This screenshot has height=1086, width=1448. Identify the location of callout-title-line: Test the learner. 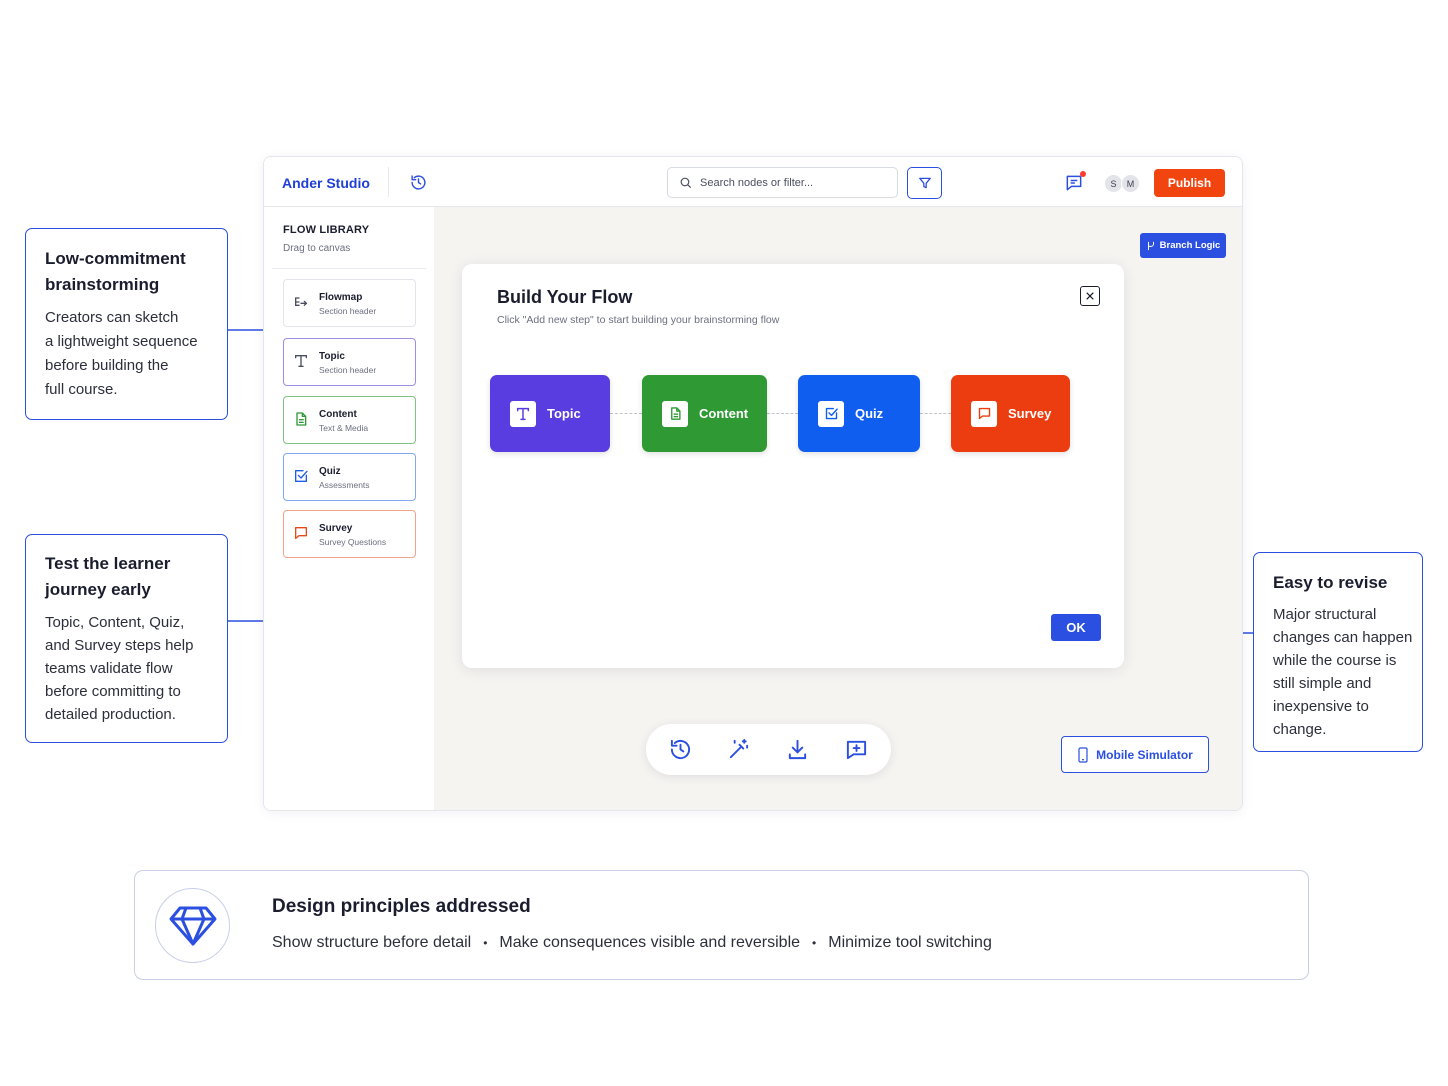
(108, 563).